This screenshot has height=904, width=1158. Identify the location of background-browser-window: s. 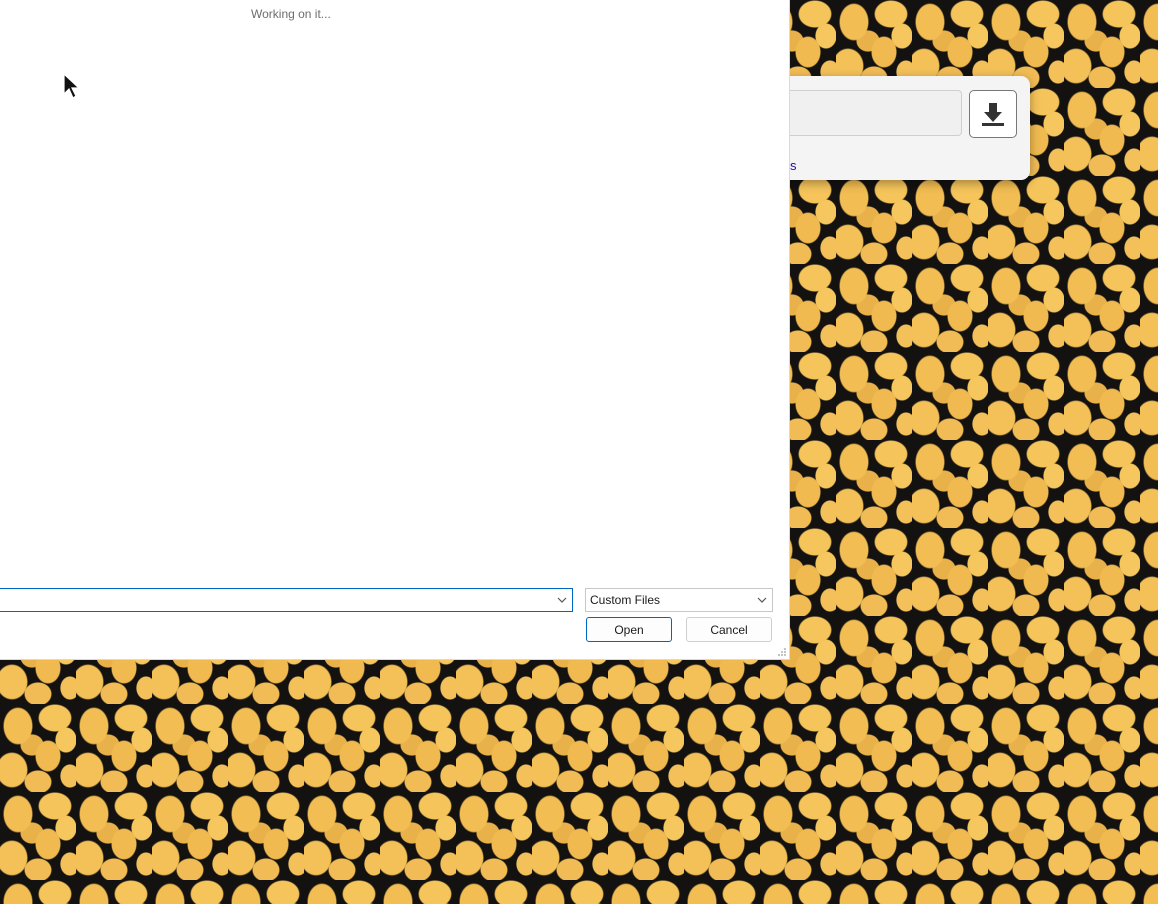
(900, 128).